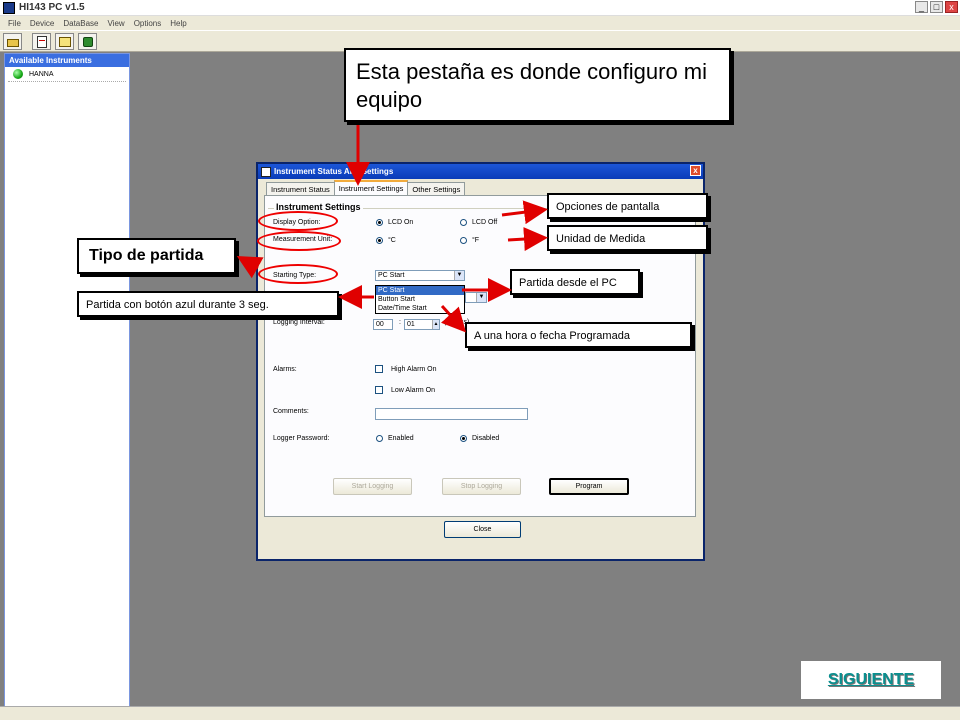 Image resolution: width=960 pixels, height=720 pixels. I want to click on lcd-off-radio: LCD Off, so click(478, 222).